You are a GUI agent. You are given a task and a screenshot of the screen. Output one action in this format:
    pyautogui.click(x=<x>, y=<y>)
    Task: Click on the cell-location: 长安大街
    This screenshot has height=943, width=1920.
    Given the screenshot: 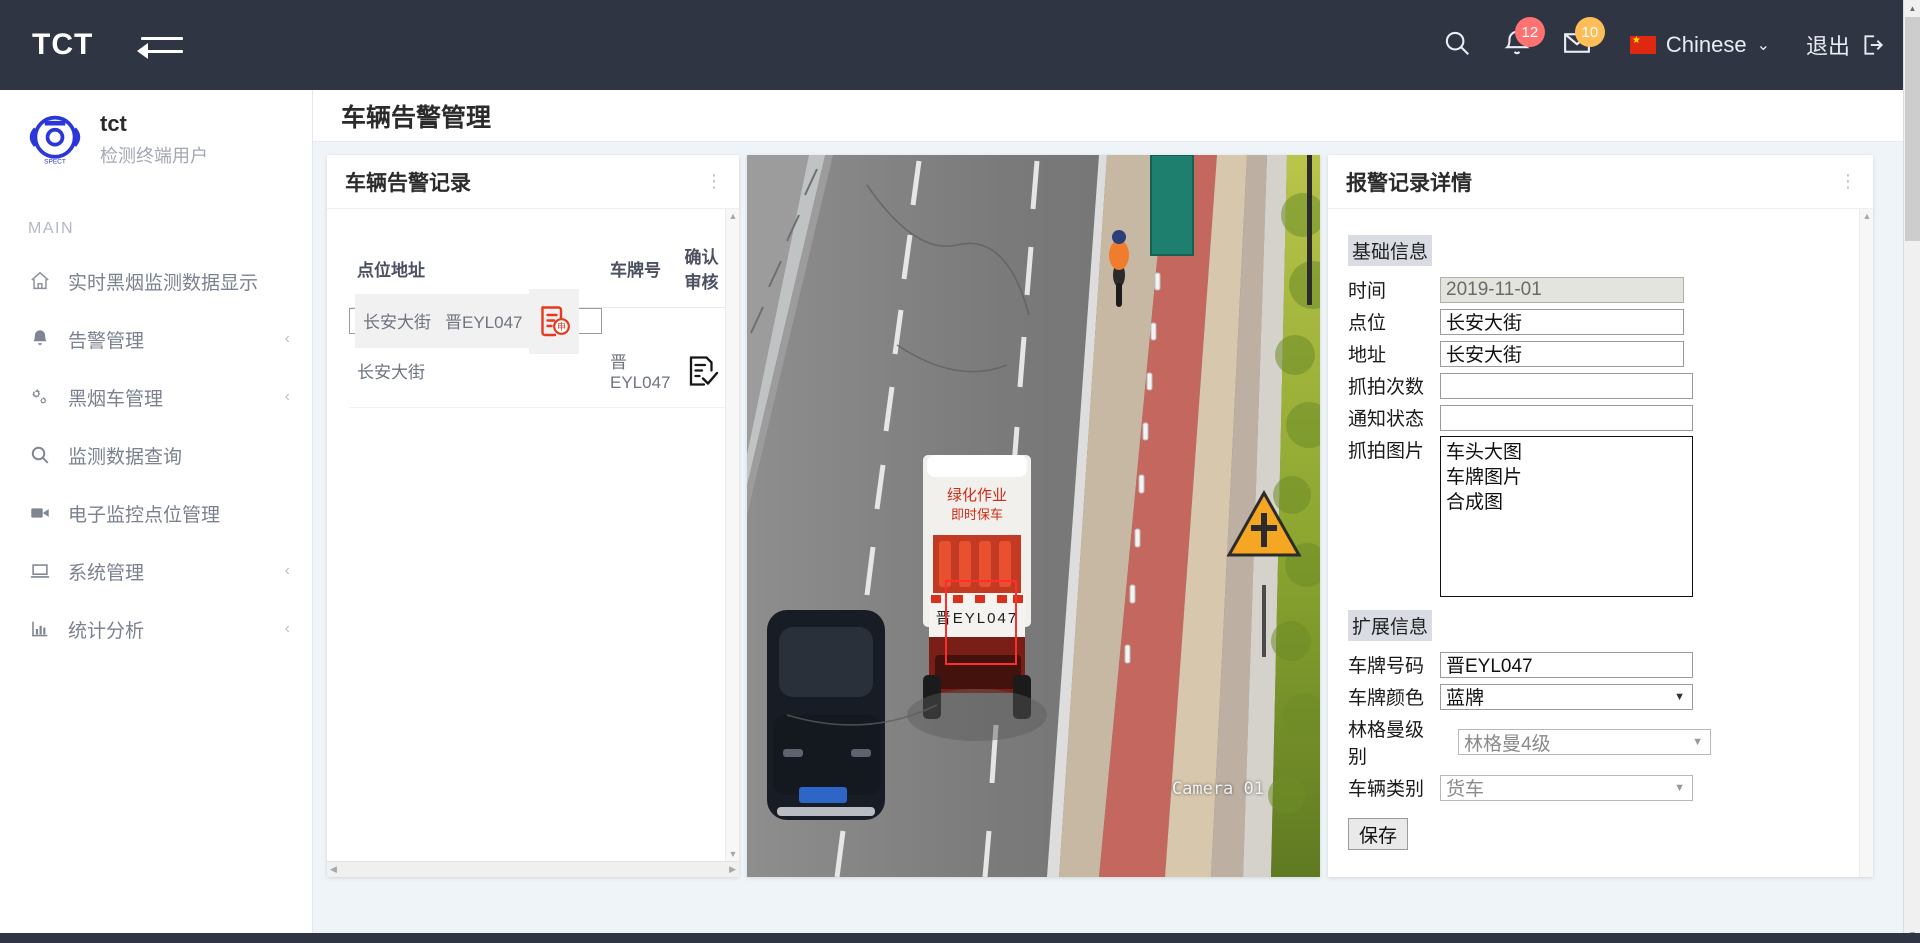 What is the action you would take?
    pyautogui.click(x=396, y=321)
    